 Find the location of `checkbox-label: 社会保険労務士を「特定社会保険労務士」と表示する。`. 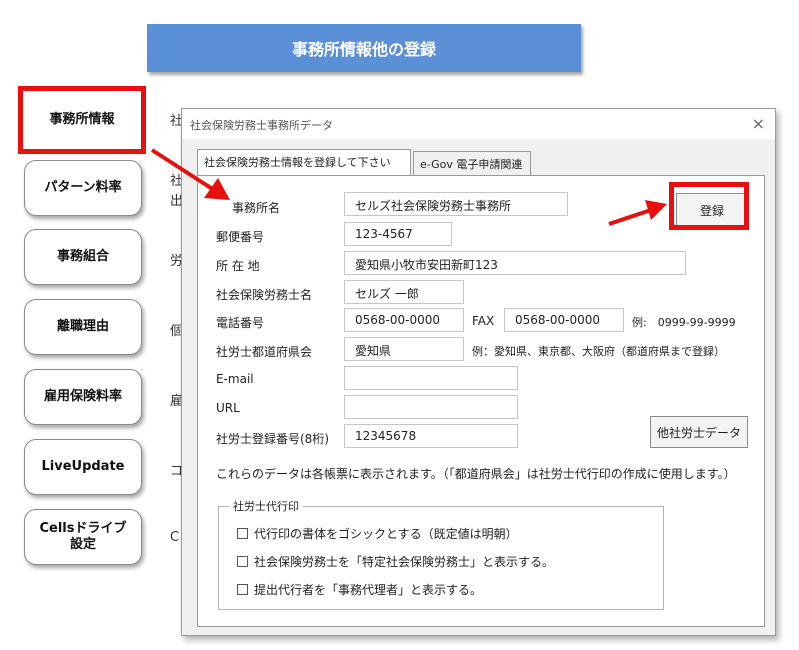

checkbox-label: 社会保険労務士を「特定社会保険労務士」と表示する。 is located at coordinates (404, 562).